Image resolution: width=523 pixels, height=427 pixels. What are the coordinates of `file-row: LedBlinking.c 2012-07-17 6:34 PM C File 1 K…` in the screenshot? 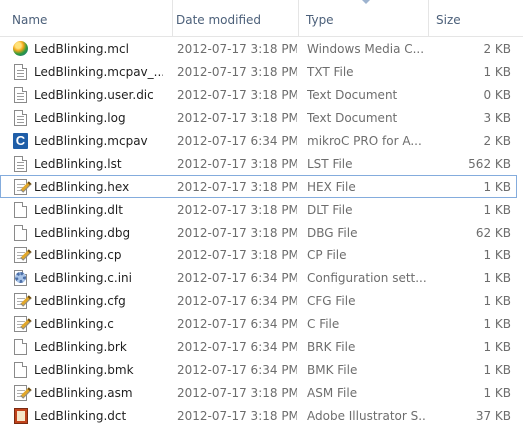 It's located at (258, 324).